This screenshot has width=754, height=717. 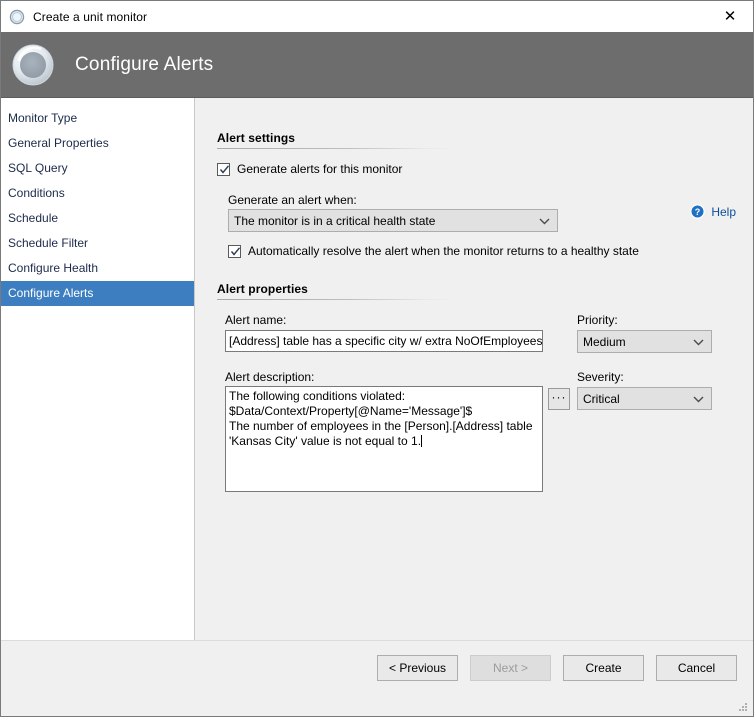 I want to click on window-title: Create a unit monitor, so click(x=90, y=16).